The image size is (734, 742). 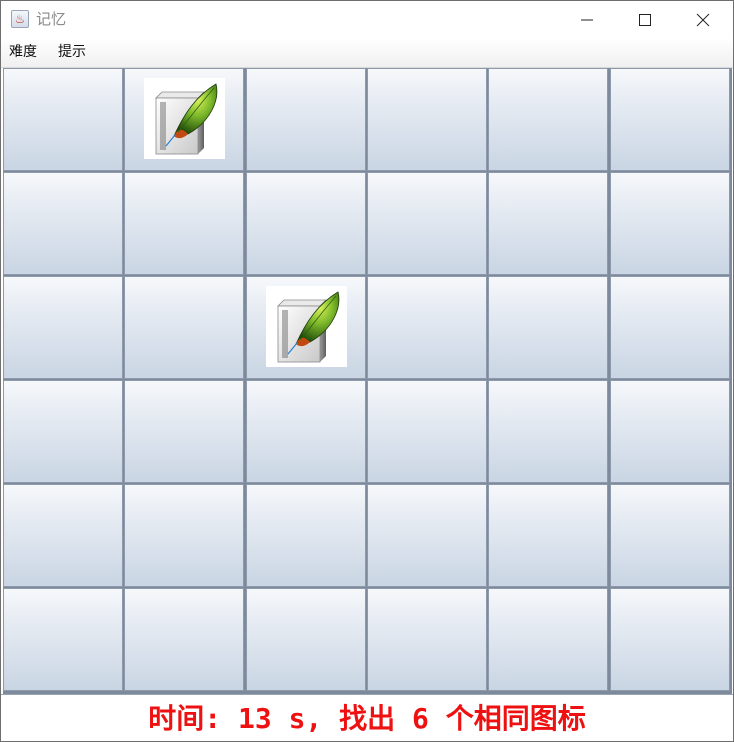 What do you see at coordinates (51, 19) in the screenshot?
I see `window-title: 记忆` at bounding box center [51, 19].